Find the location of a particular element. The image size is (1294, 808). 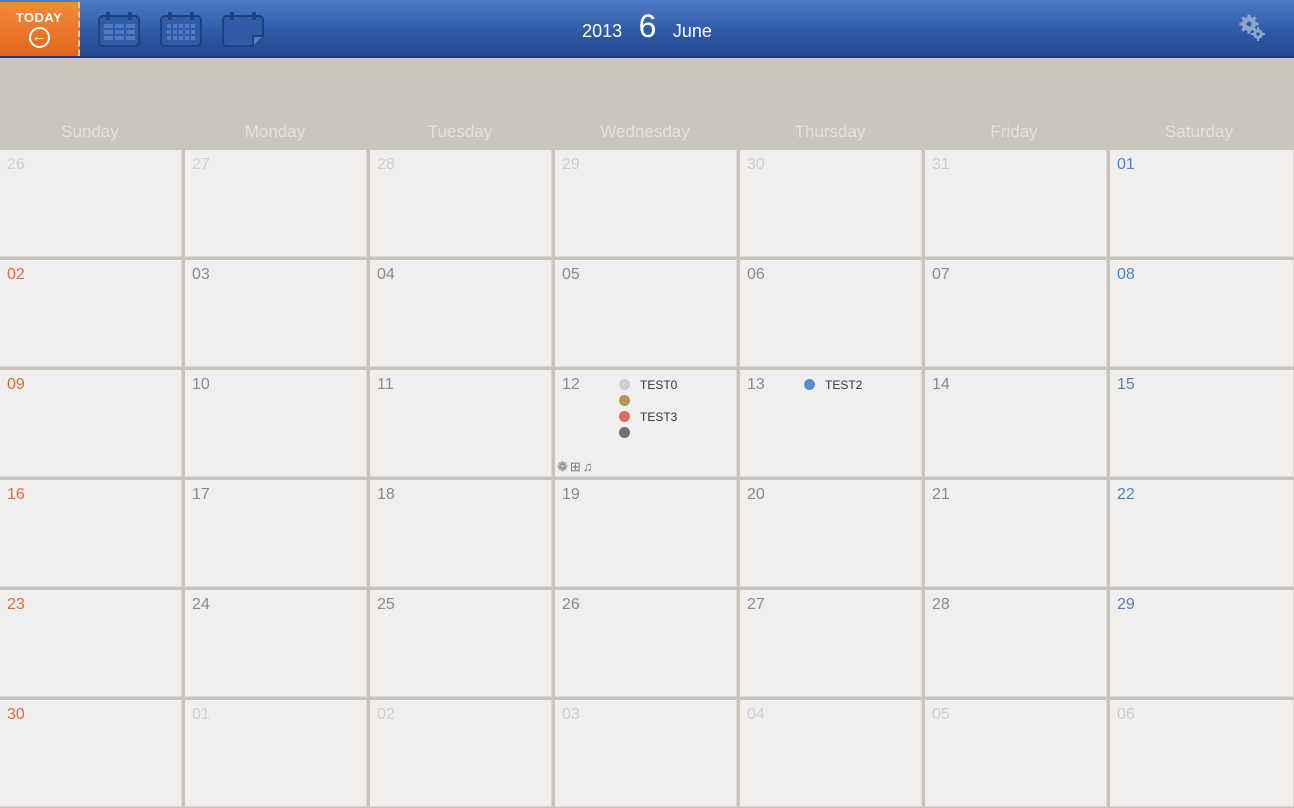

day-cell: 16 is located at coordinates (91, 533).